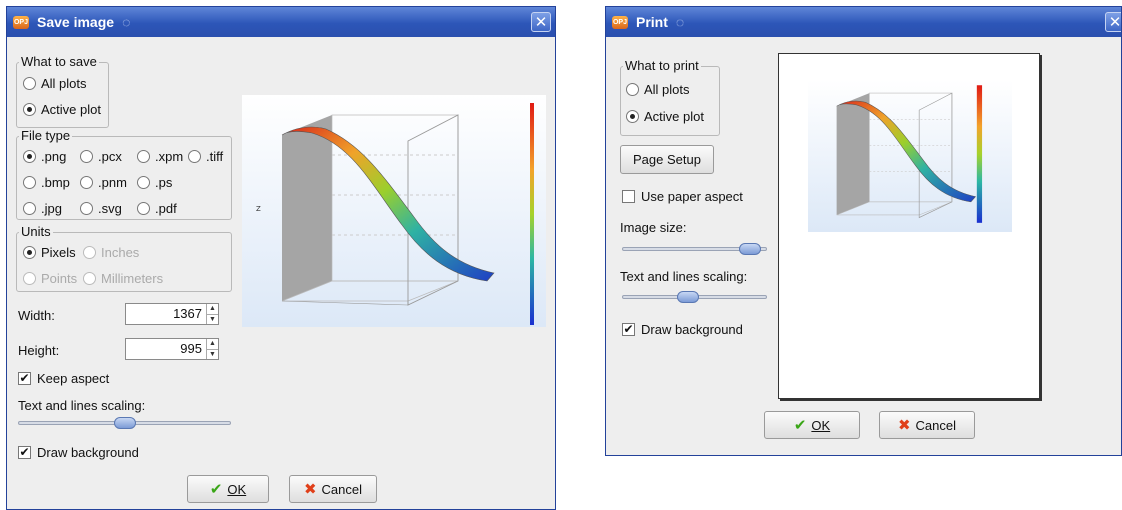 This screenshot has height=510, width=1122. I want to click on width-value: 1367, so click(166, 314).